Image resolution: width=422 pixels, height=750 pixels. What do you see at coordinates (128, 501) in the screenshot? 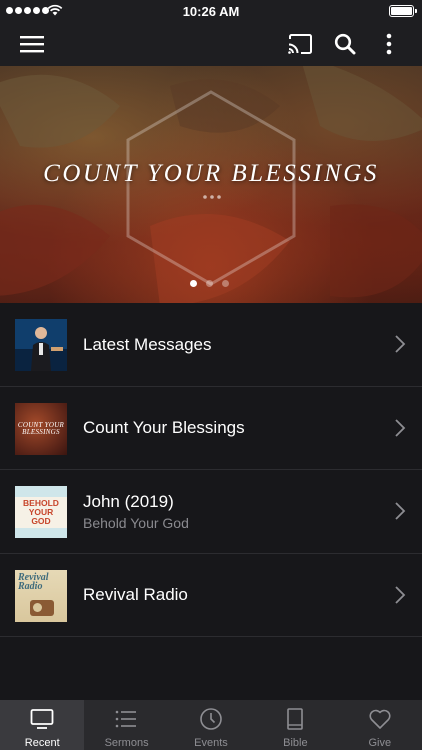
I see `list-item-title: John (2019)` at bounding box center [128, 501].